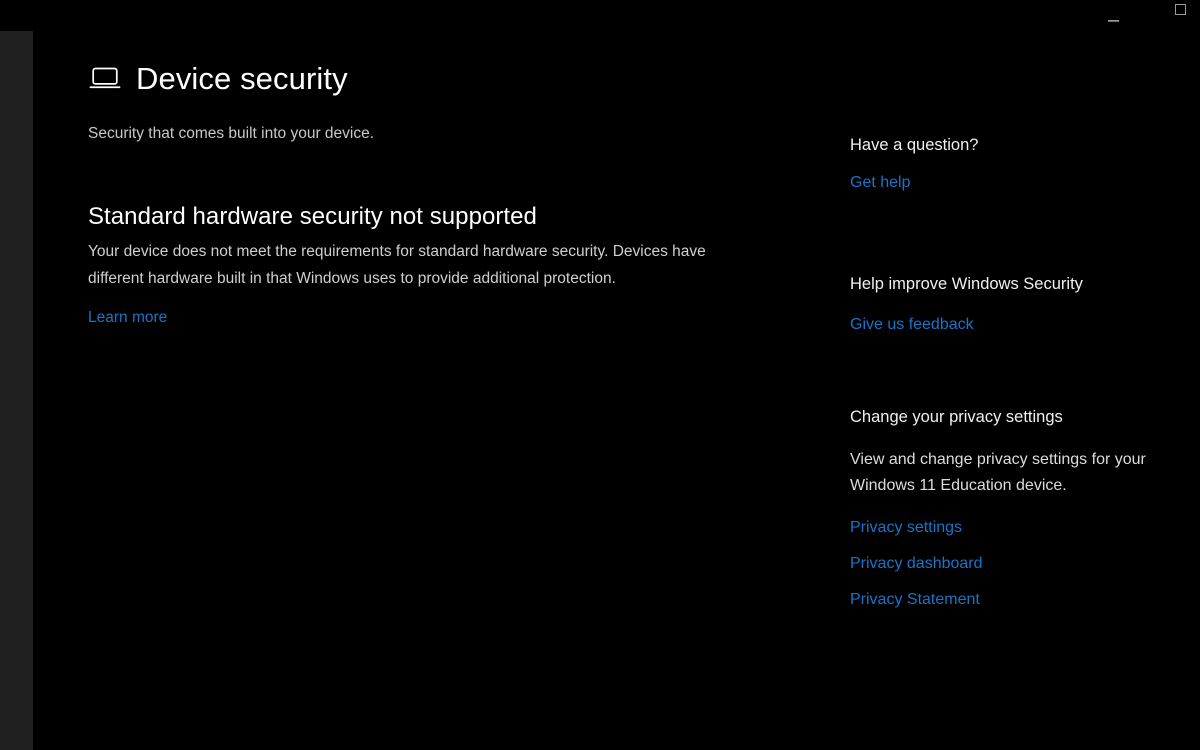 The width and height of the screenshot is (1200, 750). What do you see at coordinates (1015, 164) in the screenshot?
I see `have-a-question-section: Have a question? Get help` at bounding box center [1015, 164].